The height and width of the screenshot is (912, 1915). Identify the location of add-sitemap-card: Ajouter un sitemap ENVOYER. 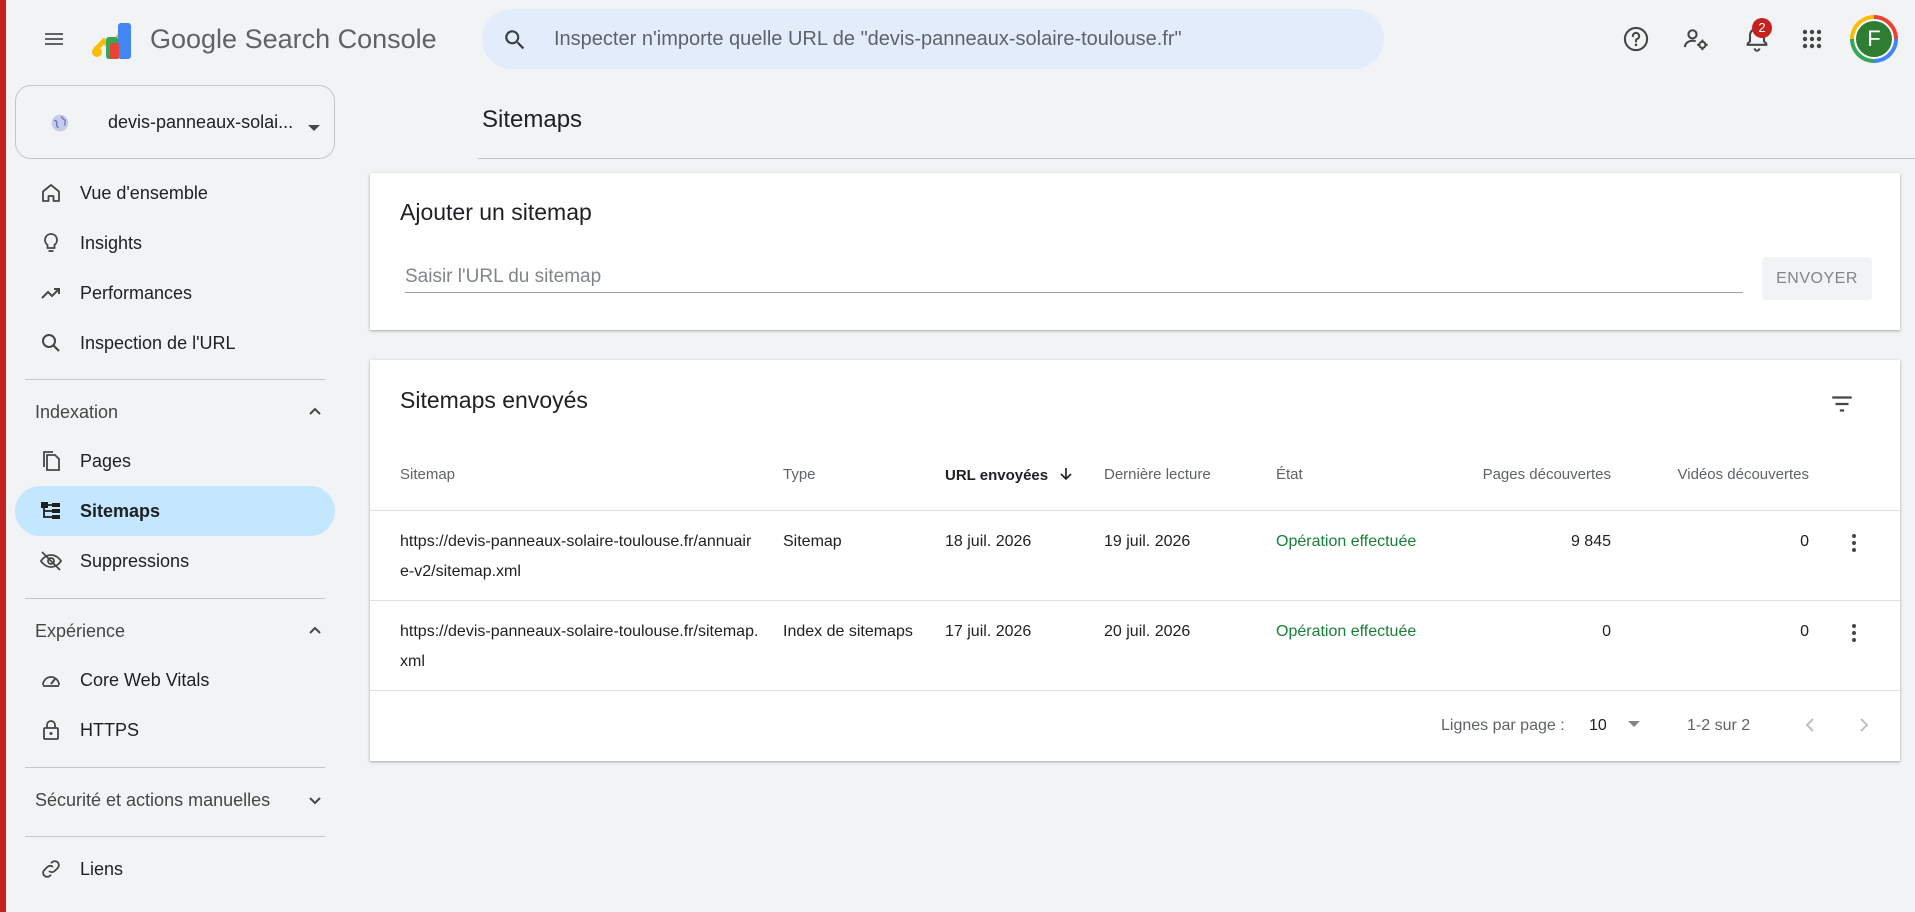
(1135, 251).